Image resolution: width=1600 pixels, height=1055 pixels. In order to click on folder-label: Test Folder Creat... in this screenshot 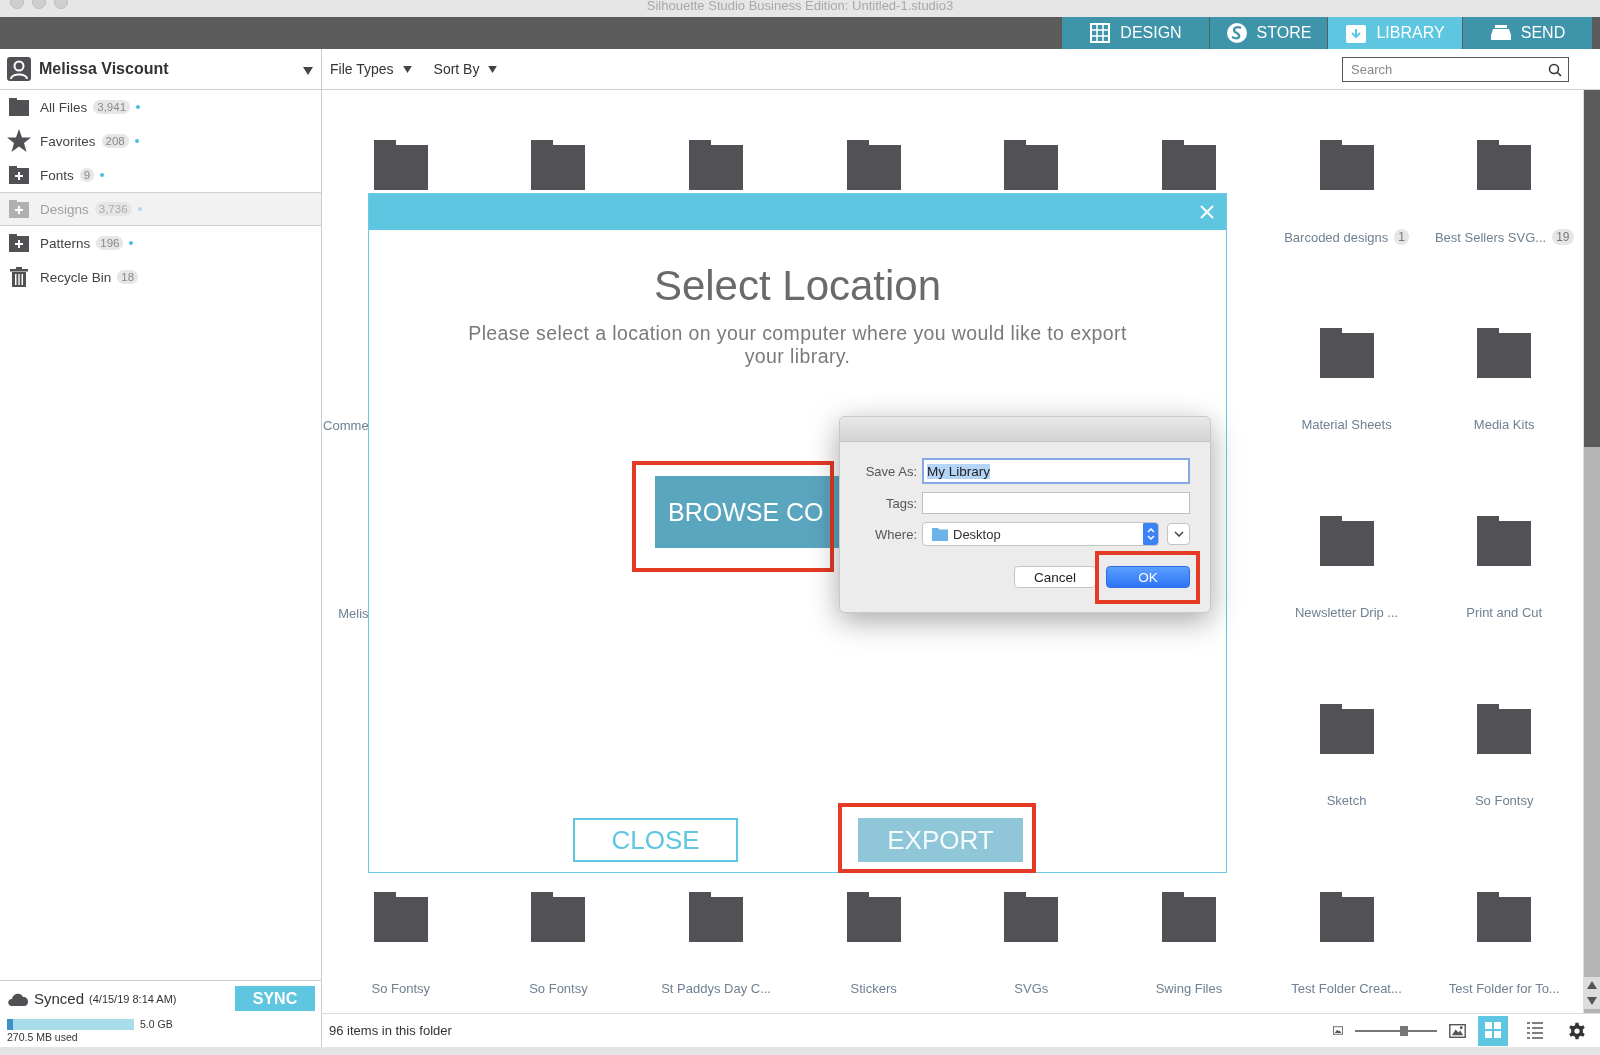, I will do `click(1346, 988)`.